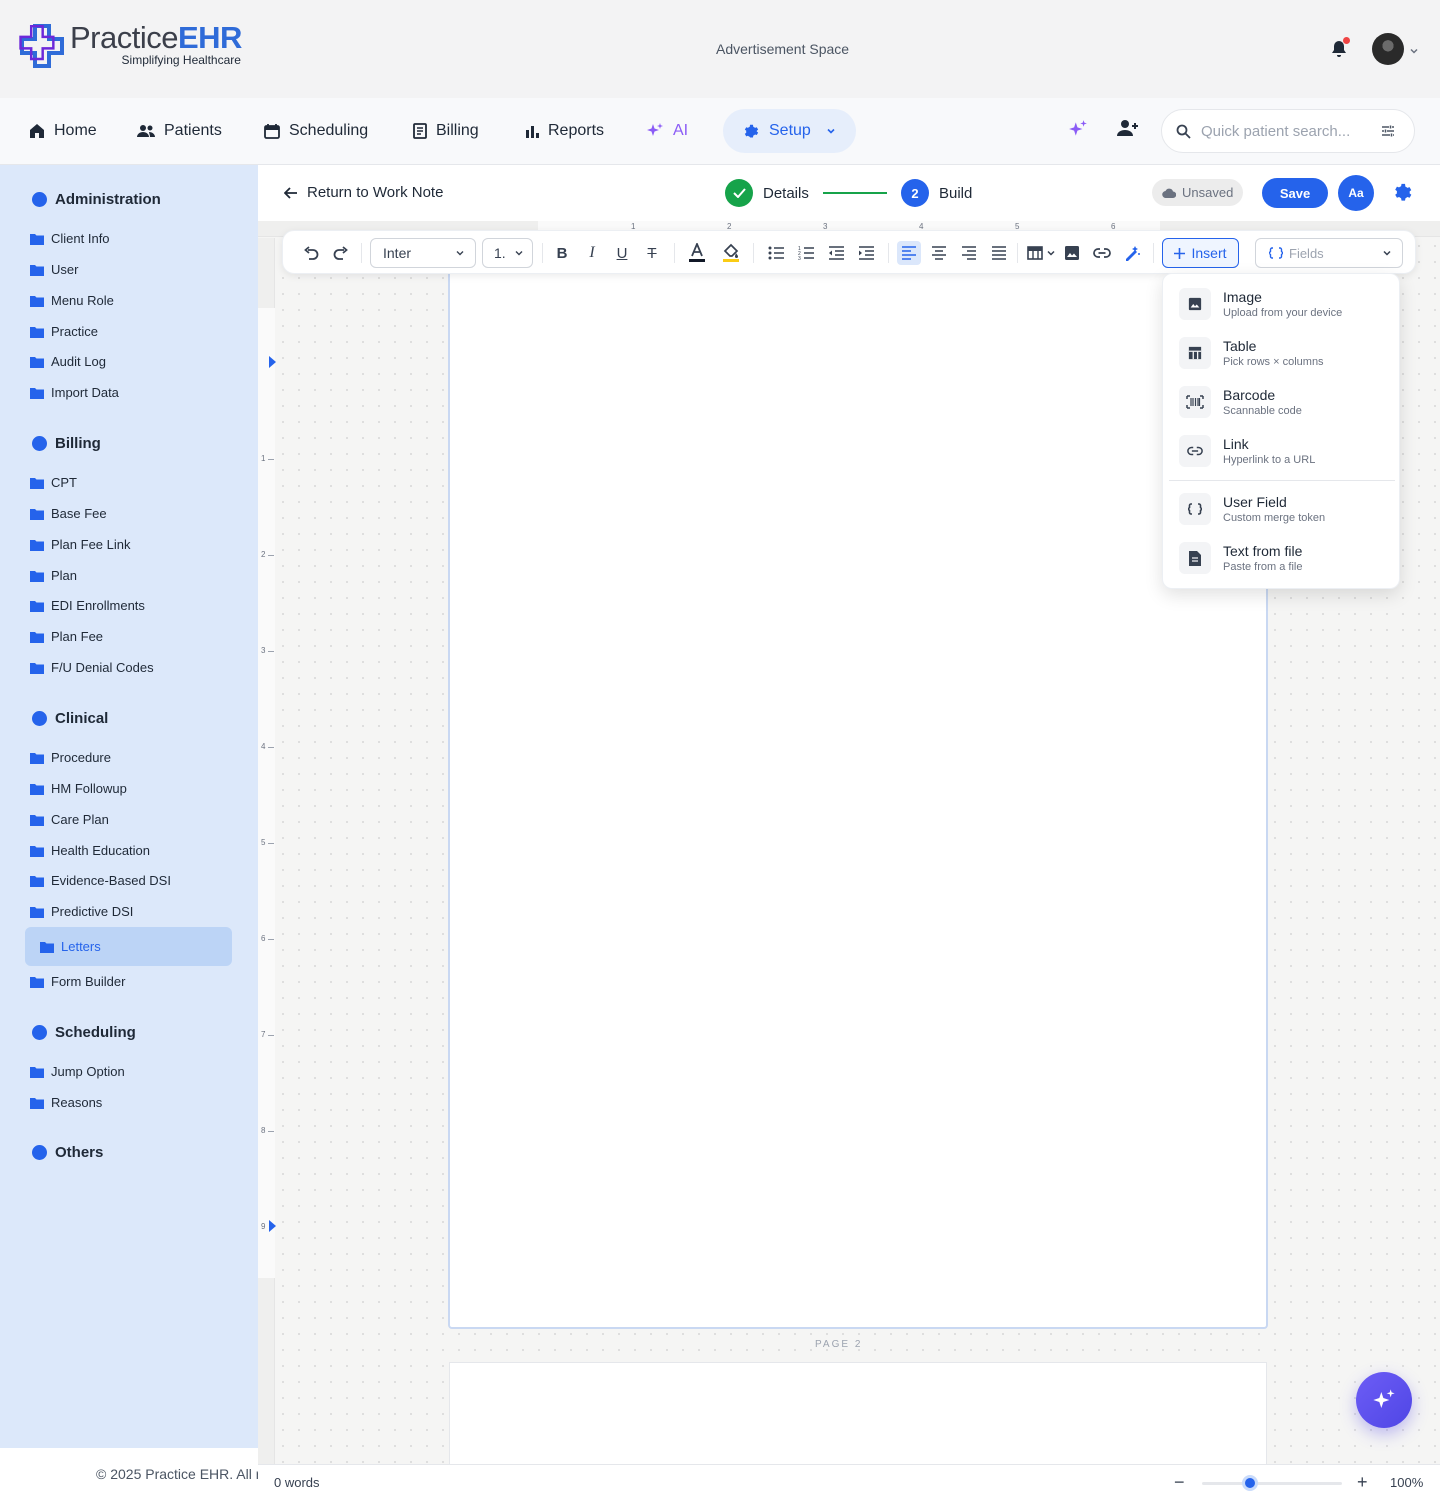 The width and height of the screenshot is (1440, 1500). I want to click on sidebar-item-menu-role: Menu Role, so click(72, 300).